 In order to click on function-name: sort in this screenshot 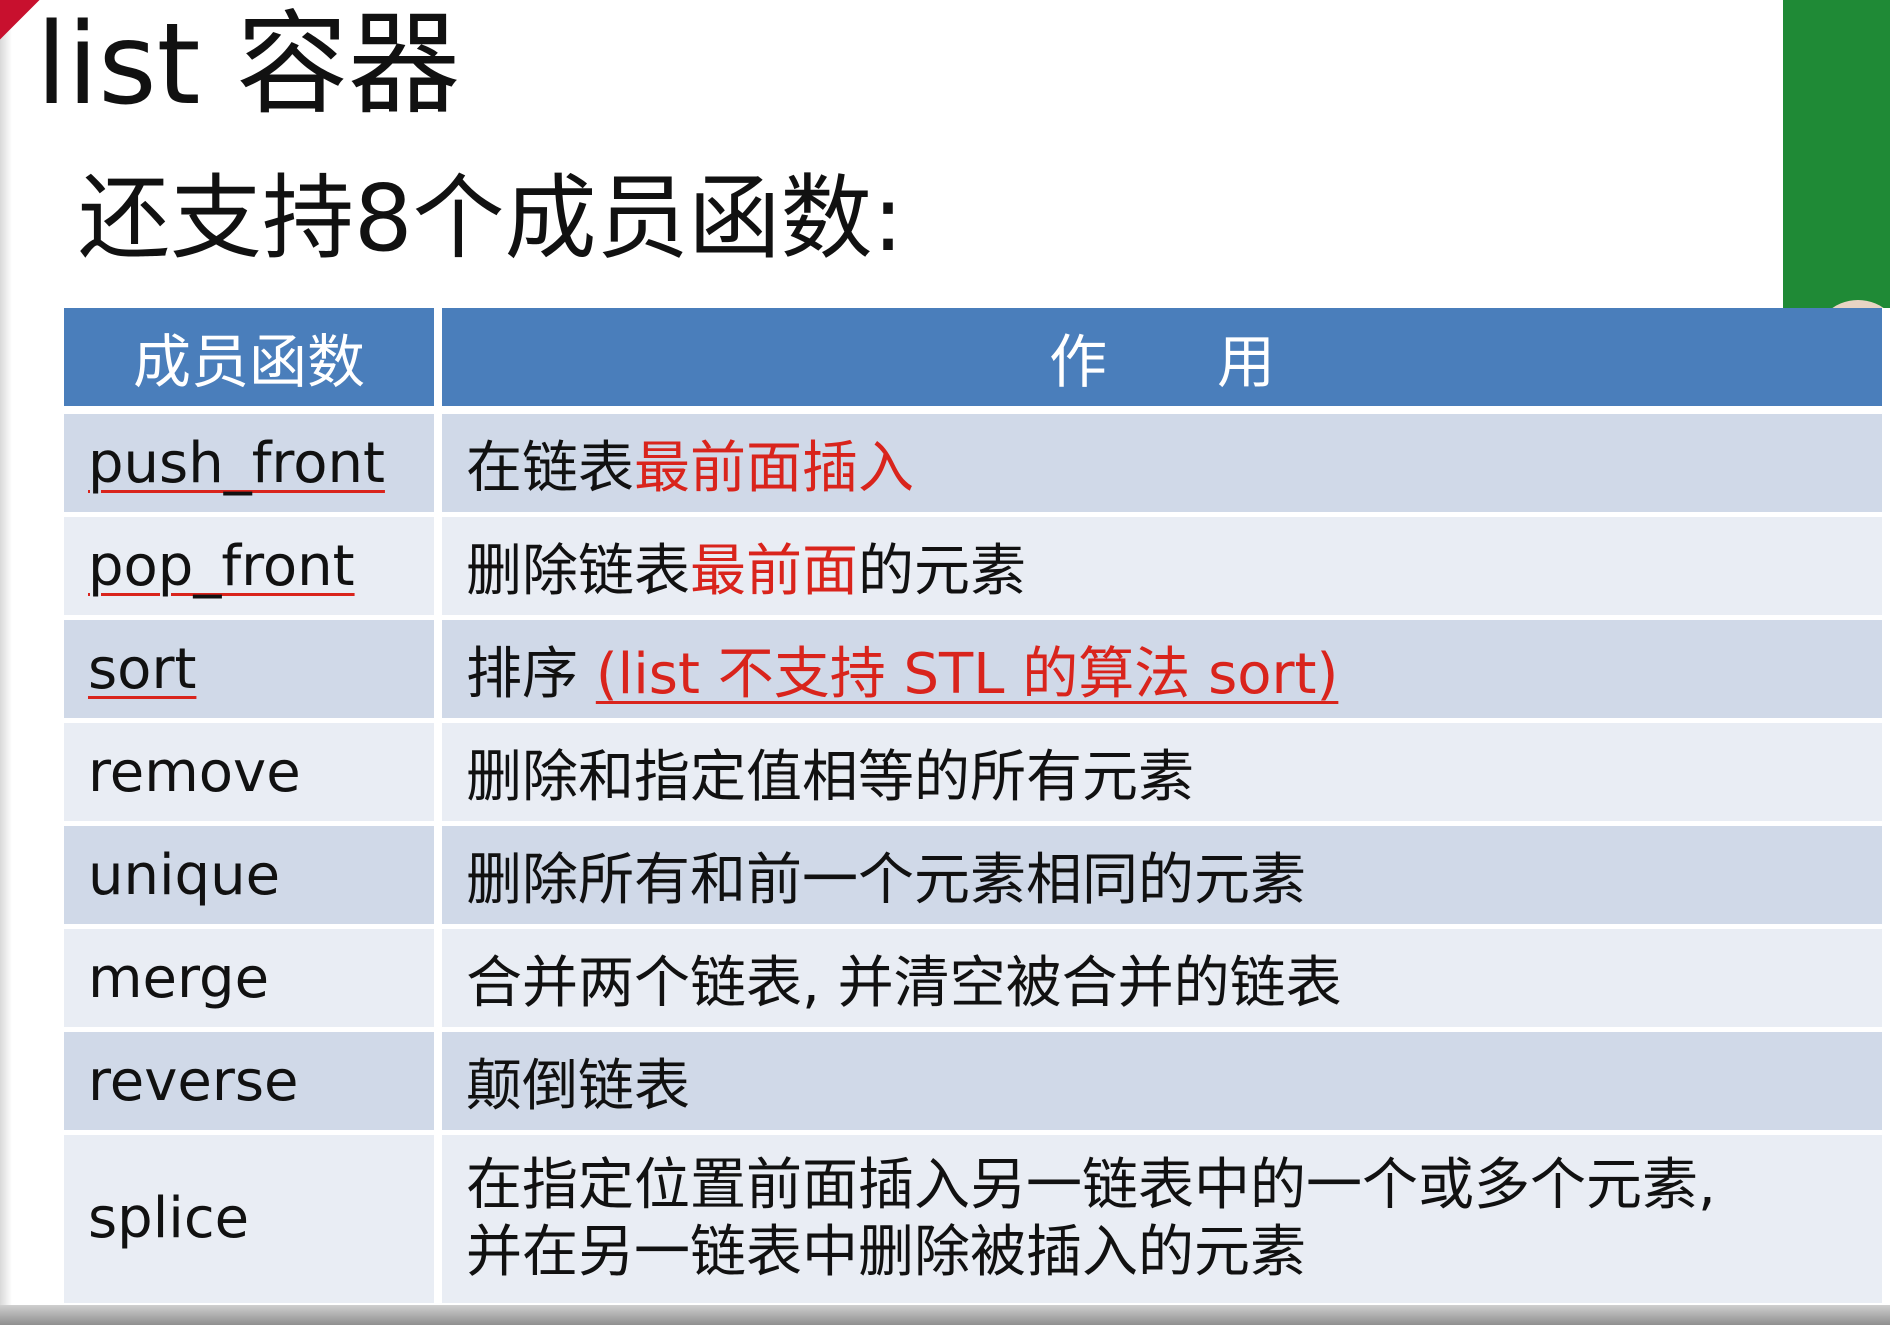, I will do `click(253, 670)`.